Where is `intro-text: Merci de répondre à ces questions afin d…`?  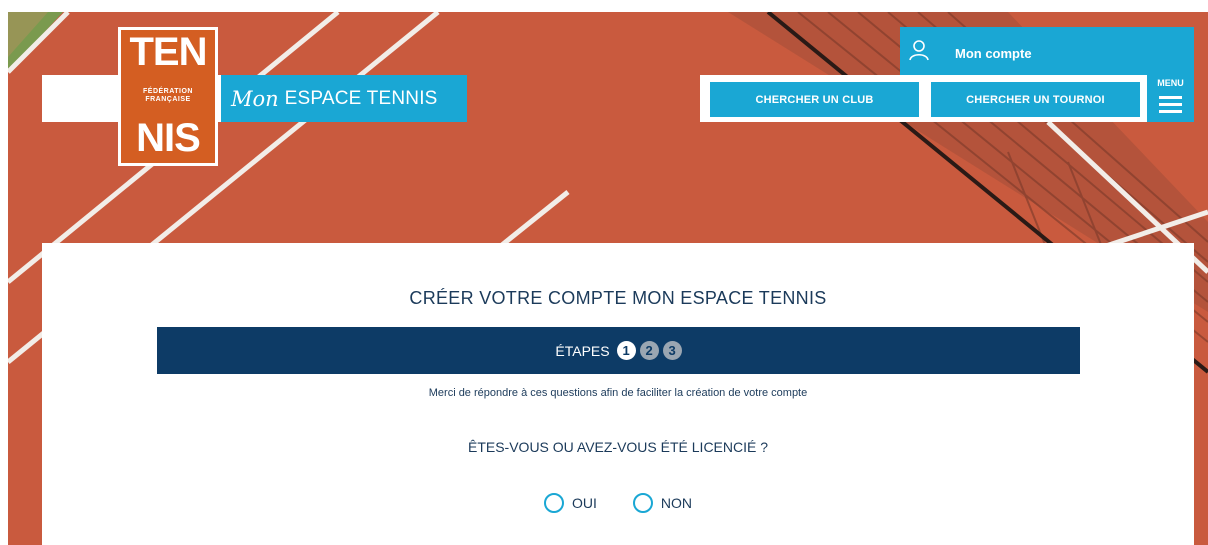 intro-text: Merci de répondre à ces questions afin d… is located at coordinates (618, 393).